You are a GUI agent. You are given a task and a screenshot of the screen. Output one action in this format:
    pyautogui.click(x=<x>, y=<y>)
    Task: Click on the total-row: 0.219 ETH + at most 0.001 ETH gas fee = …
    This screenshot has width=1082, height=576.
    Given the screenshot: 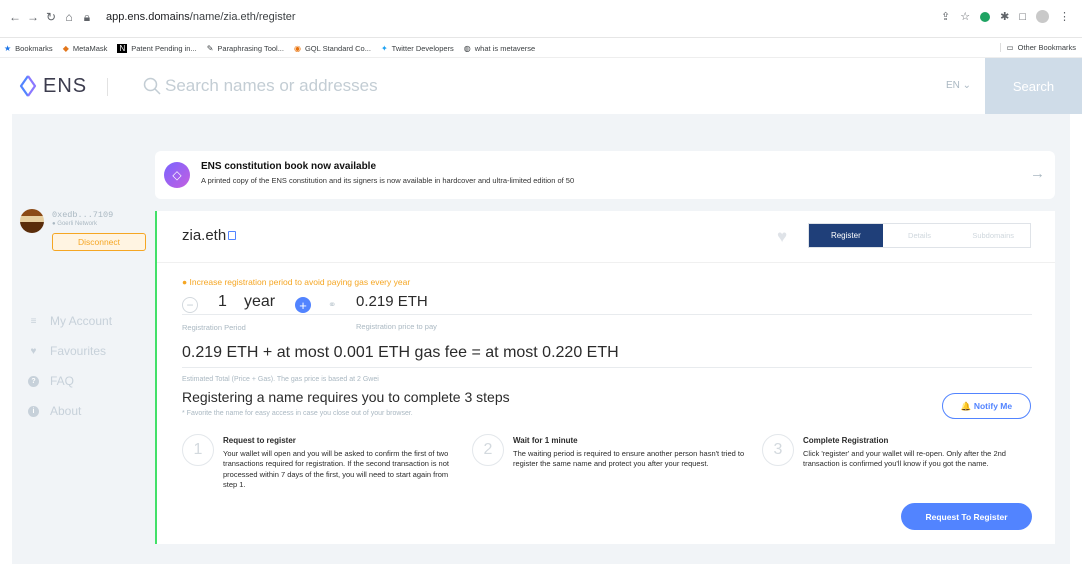 What is the action you would take?
    pyautogui.click(x=607, y=356)
    